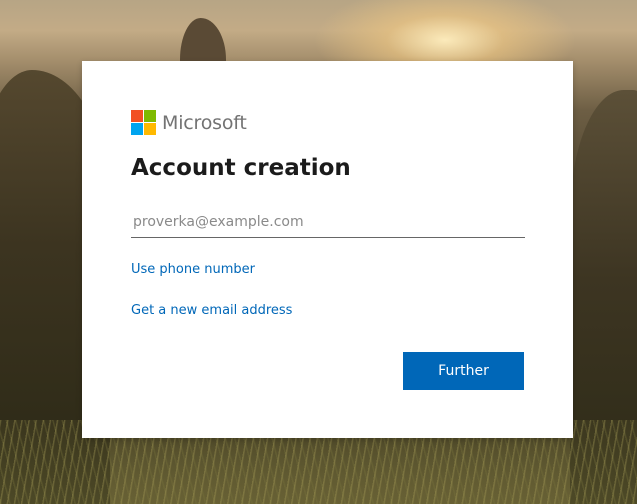 This screenshot has width=637, height=504. I want to click on use-phone-number-link: Use phone number, so click(193, 269).